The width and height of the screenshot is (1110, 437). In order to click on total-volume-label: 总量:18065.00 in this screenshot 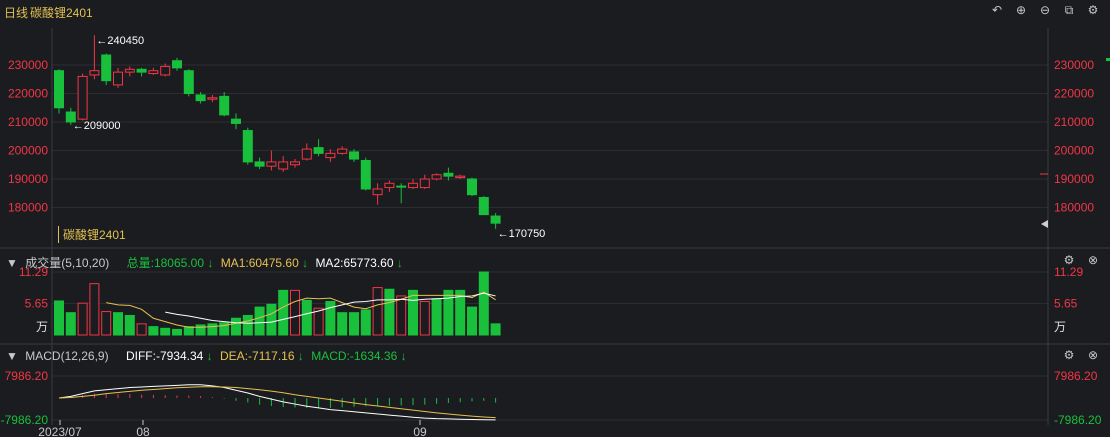, I will do `click(165, 263)`.